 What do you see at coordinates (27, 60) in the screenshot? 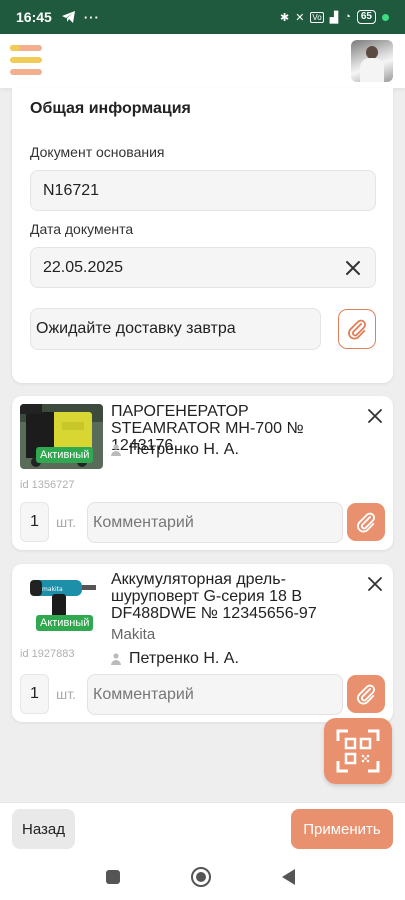
I see `hamburger-icon` at bounding box center [27, 60].